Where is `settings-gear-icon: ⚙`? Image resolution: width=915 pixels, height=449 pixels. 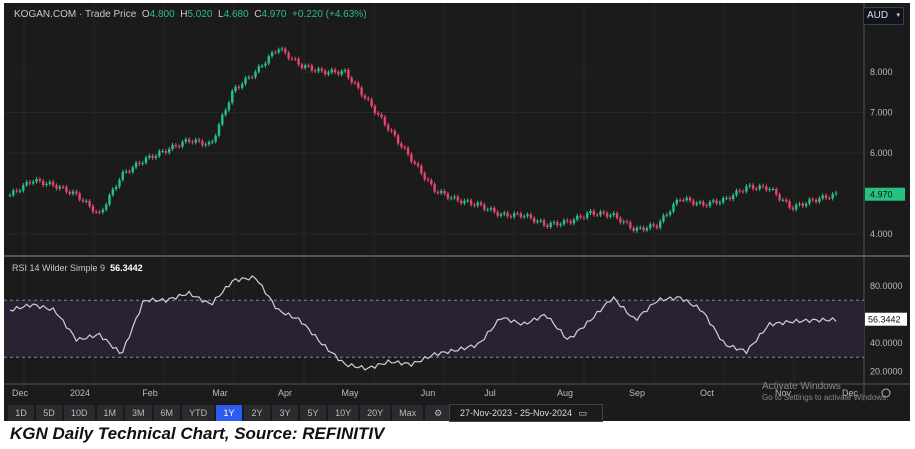
settings-gear-icon: ⚙ is located at coordinates (438, 413).